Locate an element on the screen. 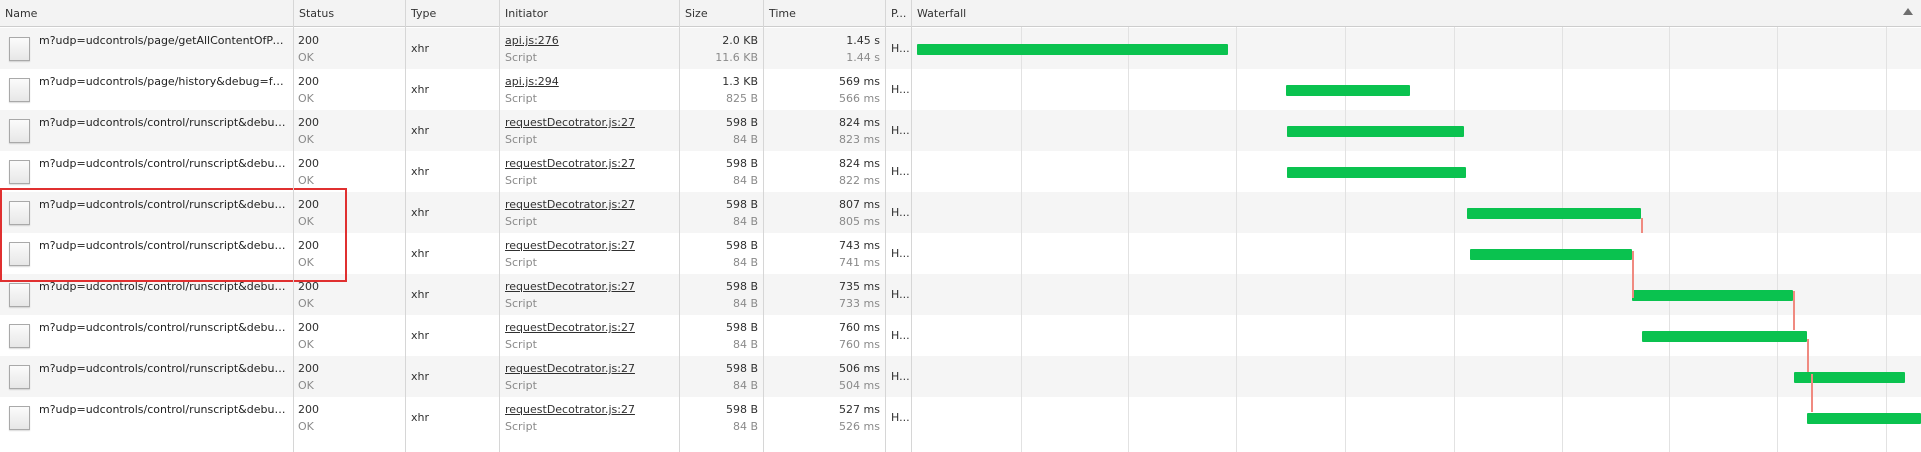  time-cell: 743 ms 741 ms is located at coordinates (825, 253).